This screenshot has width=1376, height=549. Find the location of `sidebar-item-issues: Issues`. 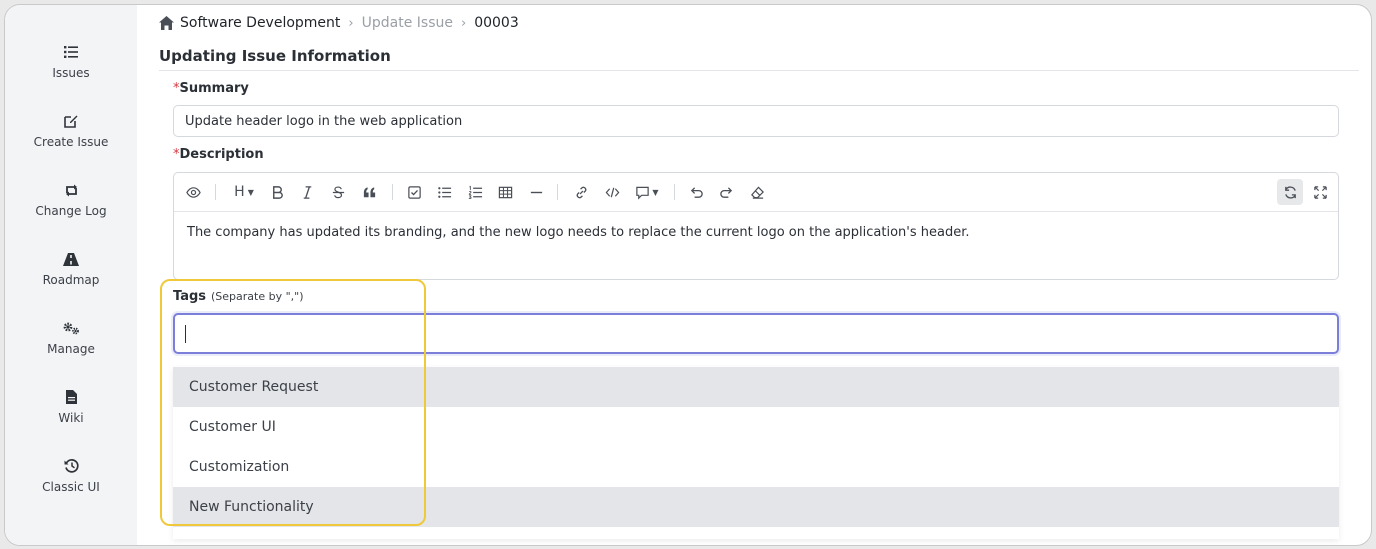

sidebar-item-issues: Issues is located at coordinates (71, 69).